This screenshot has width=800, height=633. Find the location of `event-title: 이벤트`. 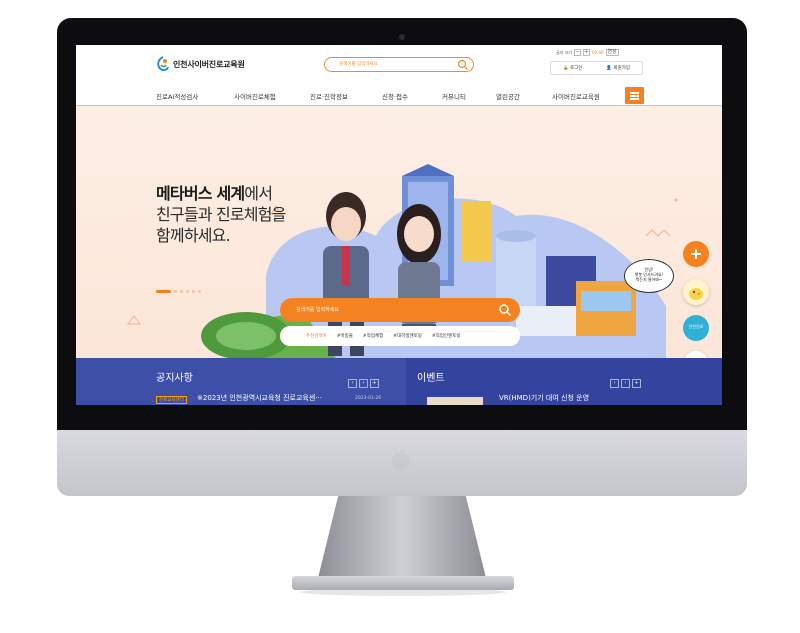

event-title: 이벤트 is located at coordinates (431, 378).